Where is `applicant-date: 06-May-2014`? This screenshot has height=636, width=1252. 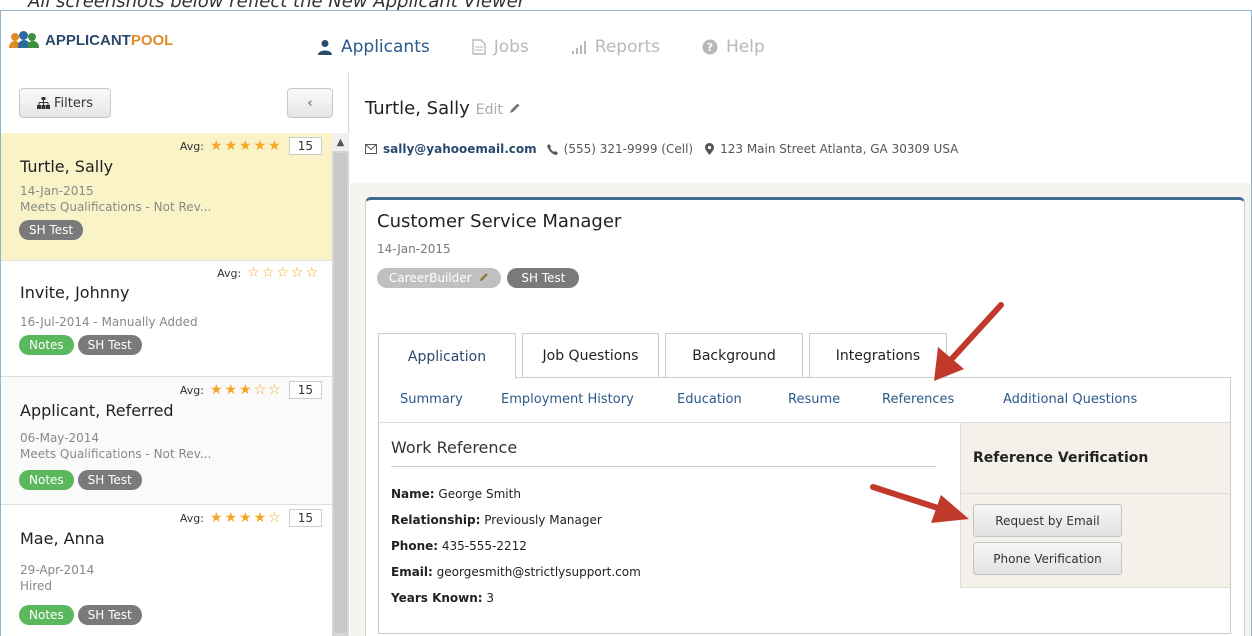
applicant-date: 06-May-2014 is located at coordinates (60, 438).